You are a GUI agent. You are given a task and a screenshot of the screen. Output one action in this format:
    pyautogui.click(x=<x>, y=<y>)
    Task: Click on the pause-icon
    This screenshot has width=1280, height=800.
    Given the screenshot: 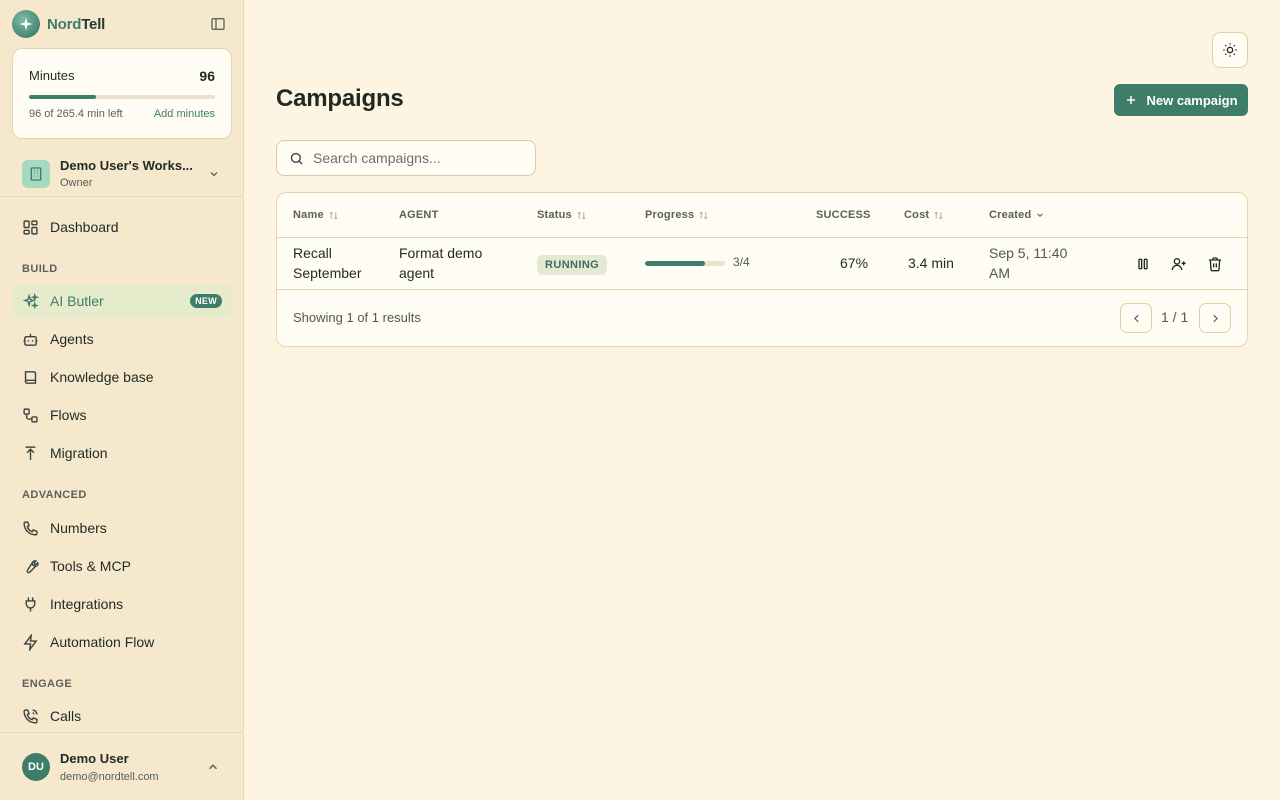 What is the action you would take?
    pyautogui.click(x=1143, y=264)
    